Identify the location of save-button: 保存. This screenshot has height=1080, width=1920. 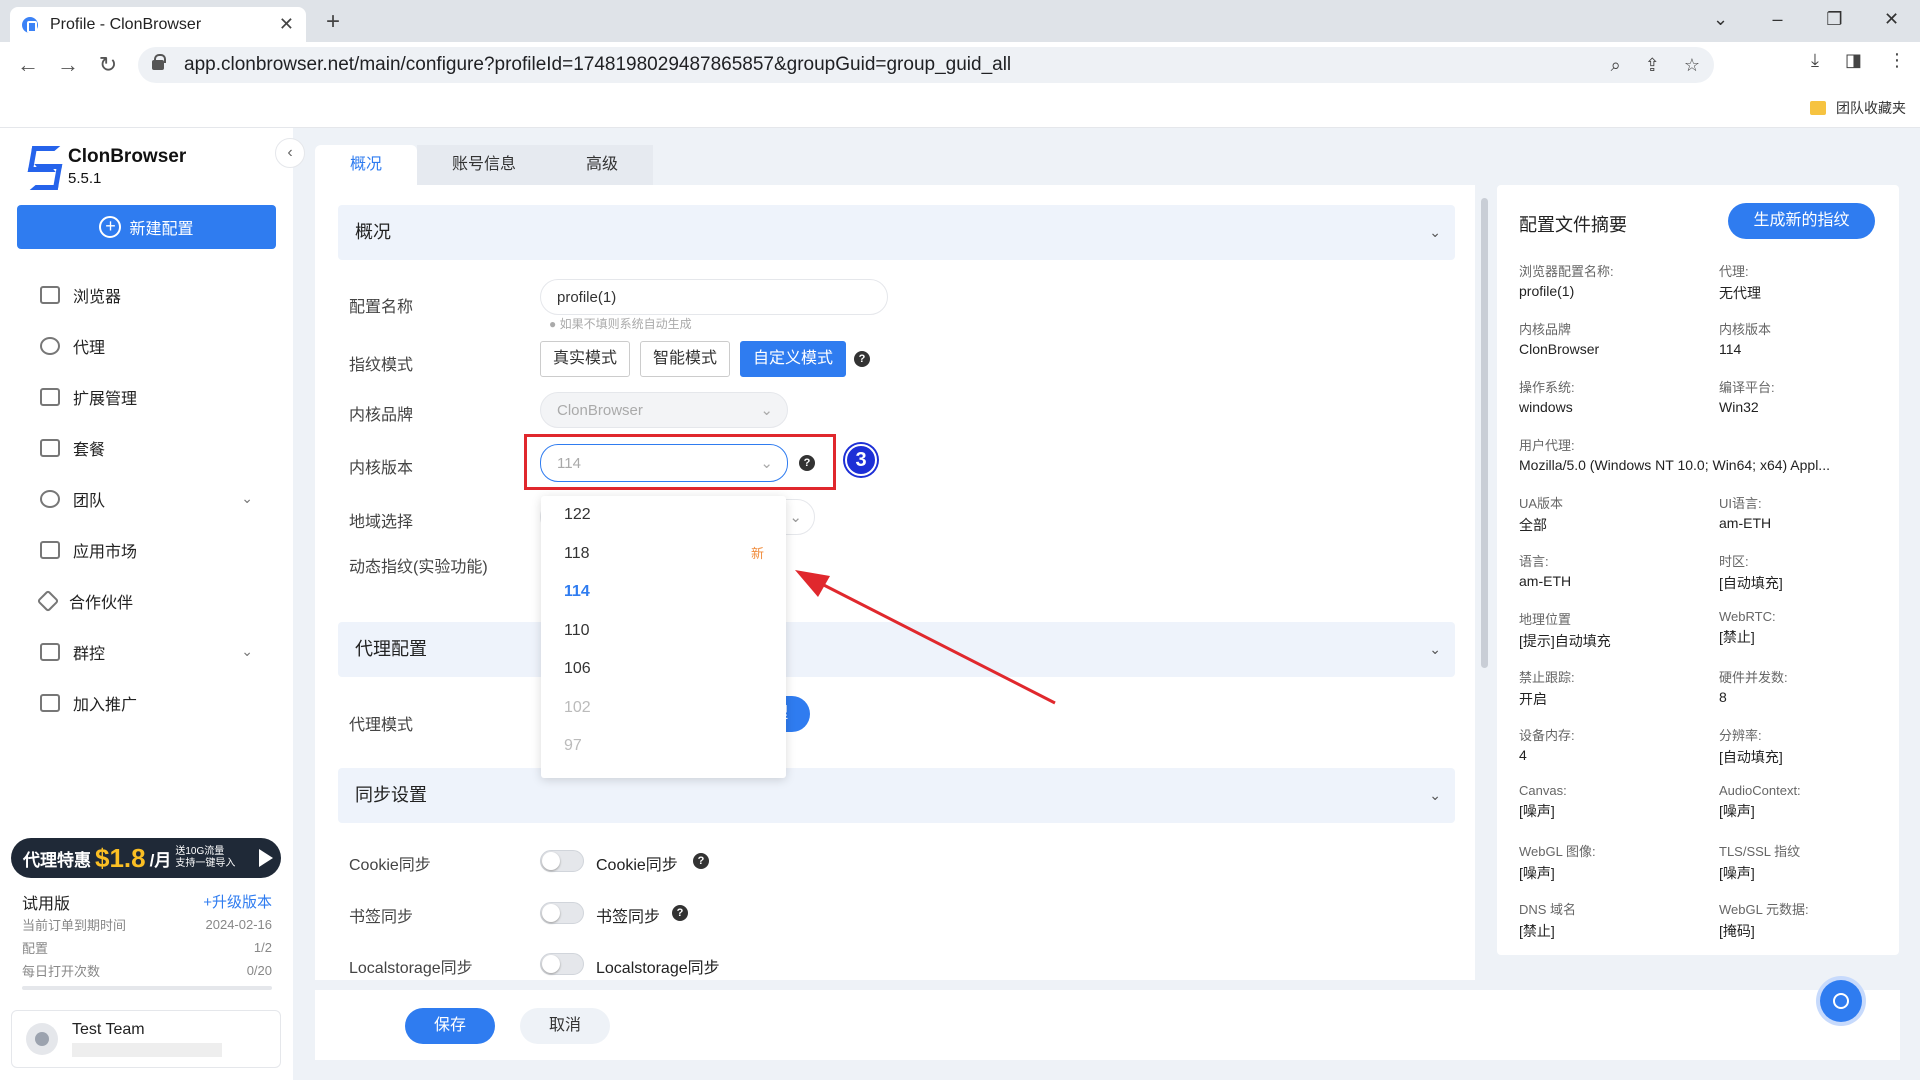
(450, 1026).